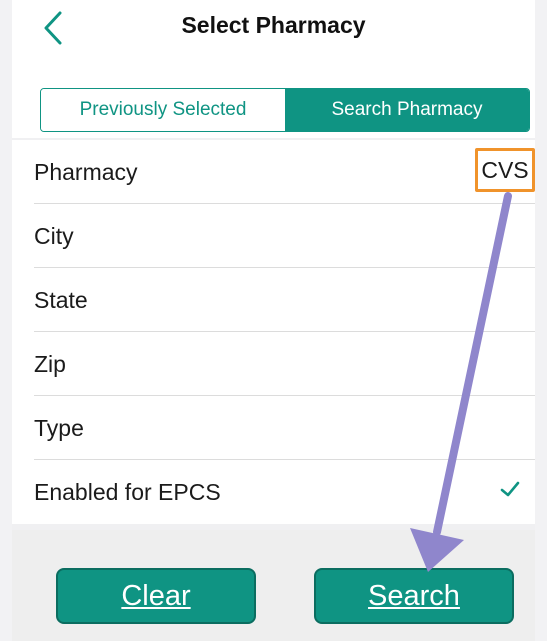 This screenshot has width=547, height=641. I want to click on pharmacy-label: Pharmacy, so click(86, 171).